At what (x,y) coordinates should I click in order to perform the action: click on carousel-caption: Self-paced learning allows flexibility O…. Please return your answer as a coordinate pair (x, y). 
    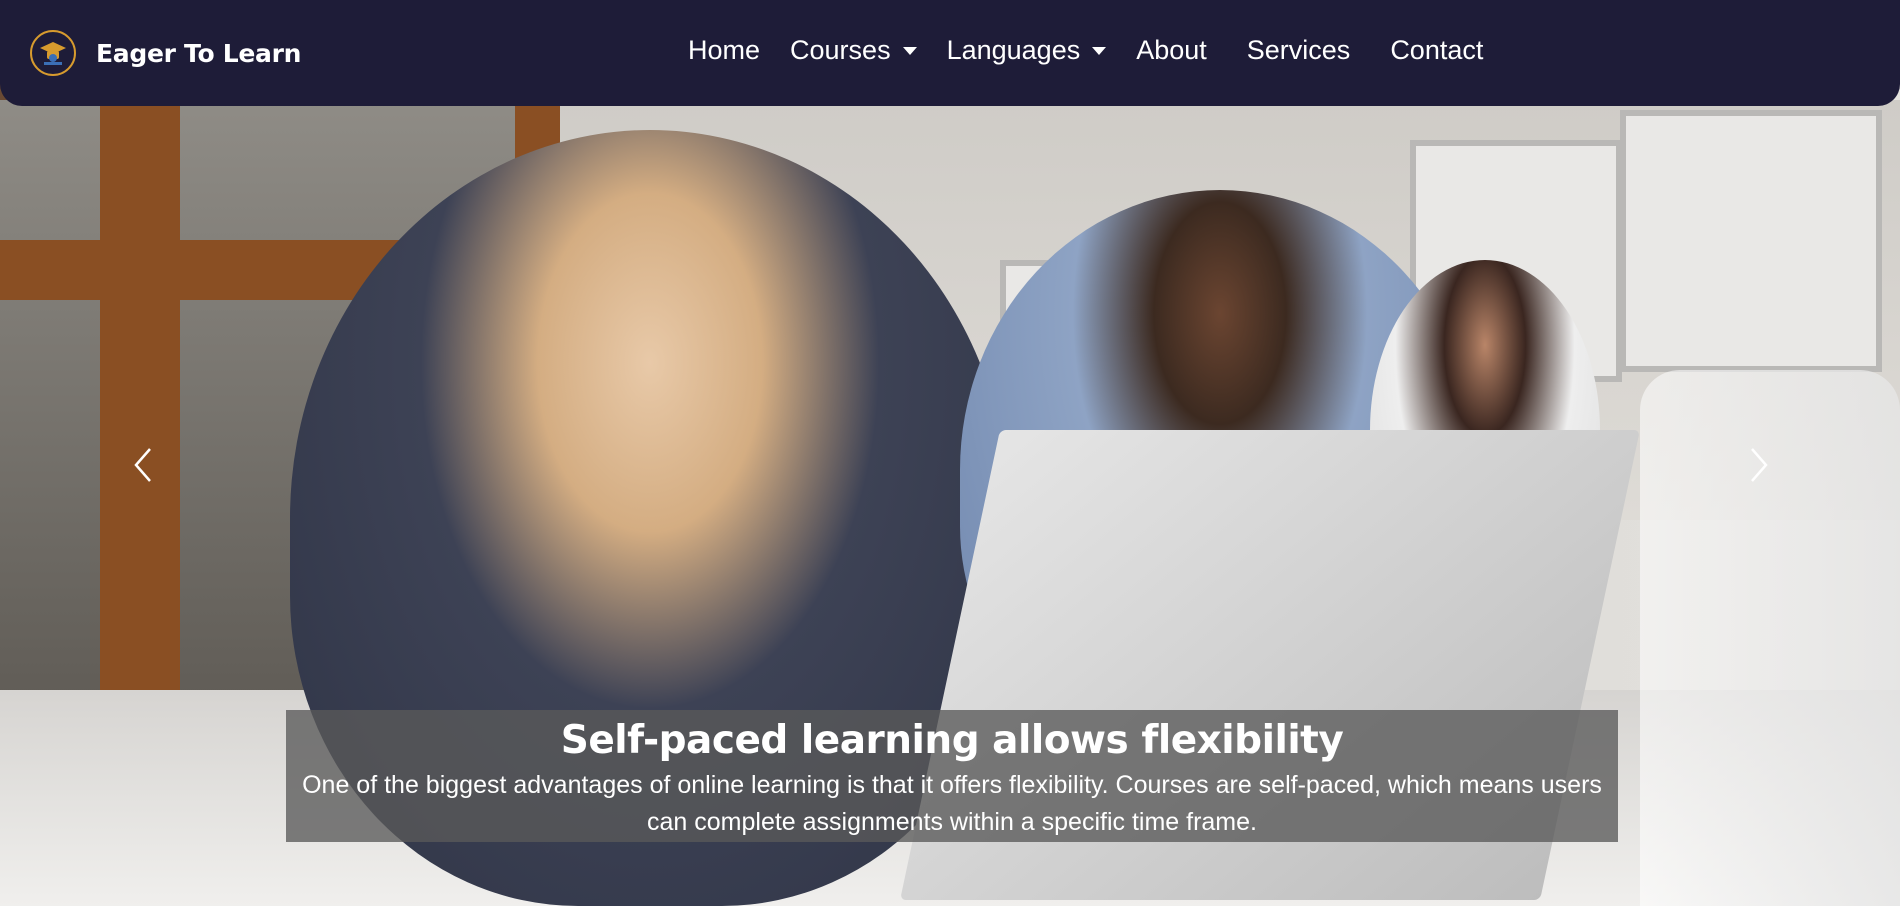
    Looking at the image, I should click on (952, 776).